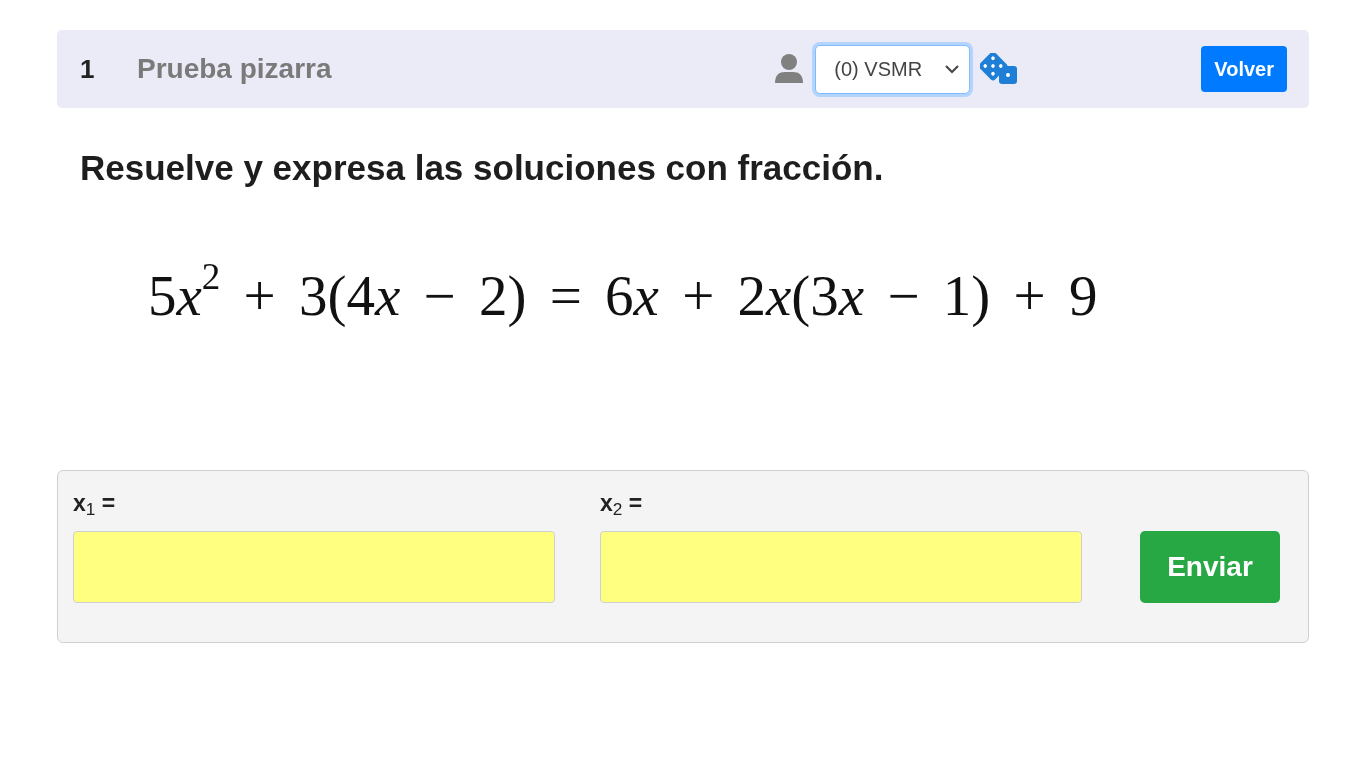  I want to click on page-title: Prueba pizarra, so click(234, 69).